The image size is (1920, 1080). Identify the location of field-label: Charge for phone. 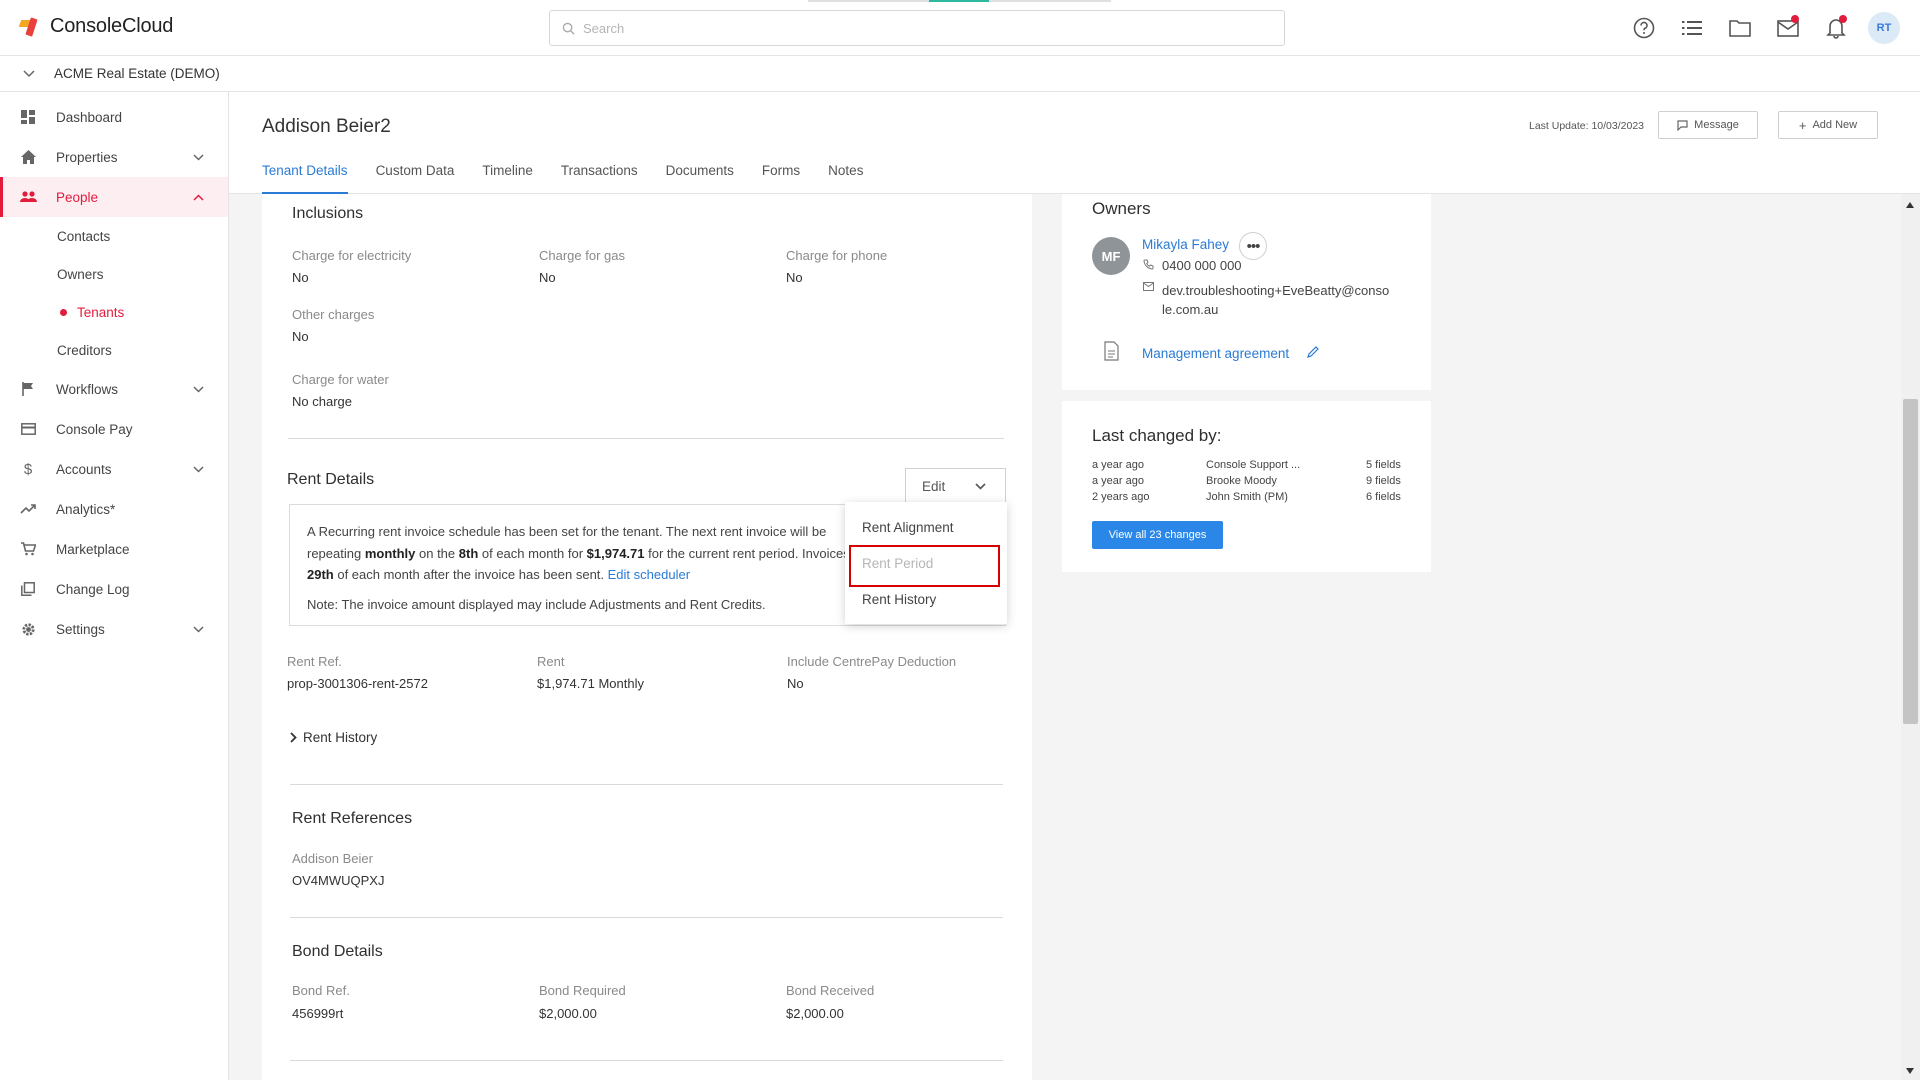
(837, 255).